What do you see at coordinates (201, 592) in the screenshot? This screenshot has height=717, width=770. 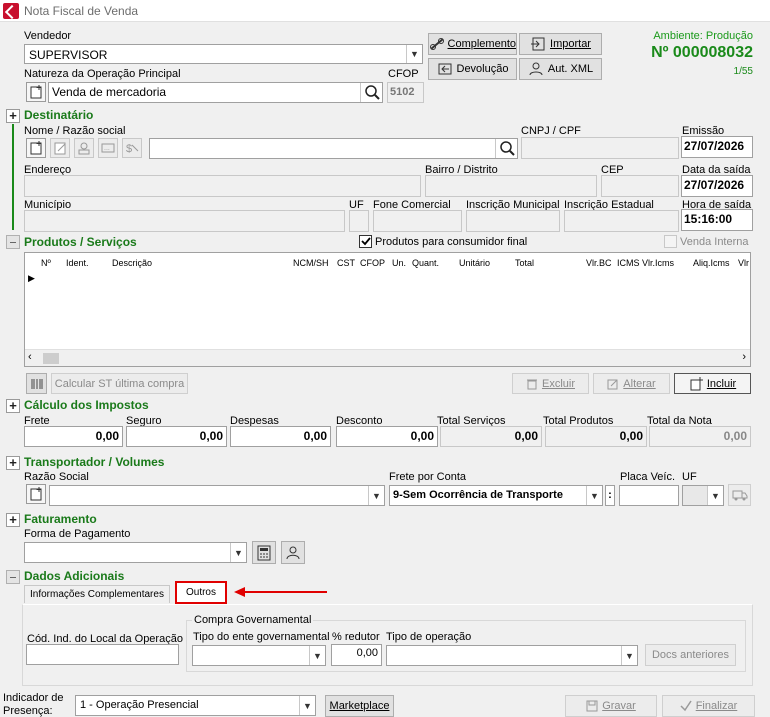 I see `tab-outros: Outros` at bounding box center [201, 592].